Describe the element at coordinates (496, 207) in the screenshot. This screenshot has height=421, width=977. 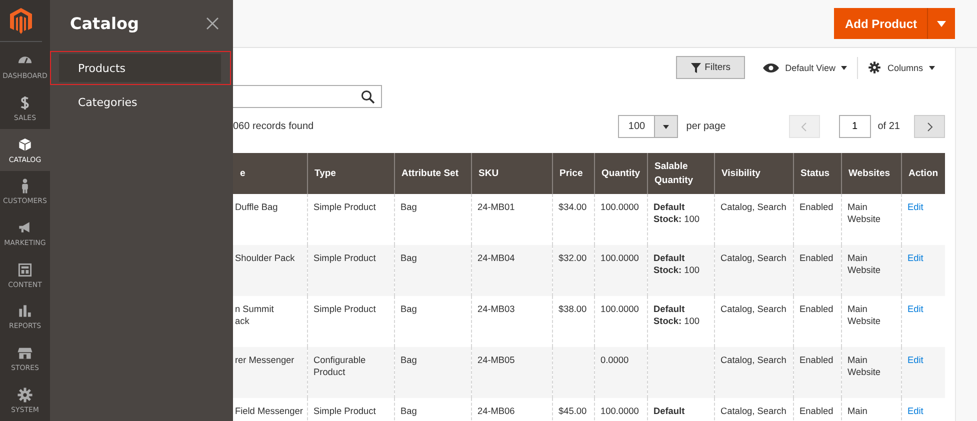
I see `table-cell: 24-MB01` at that location.